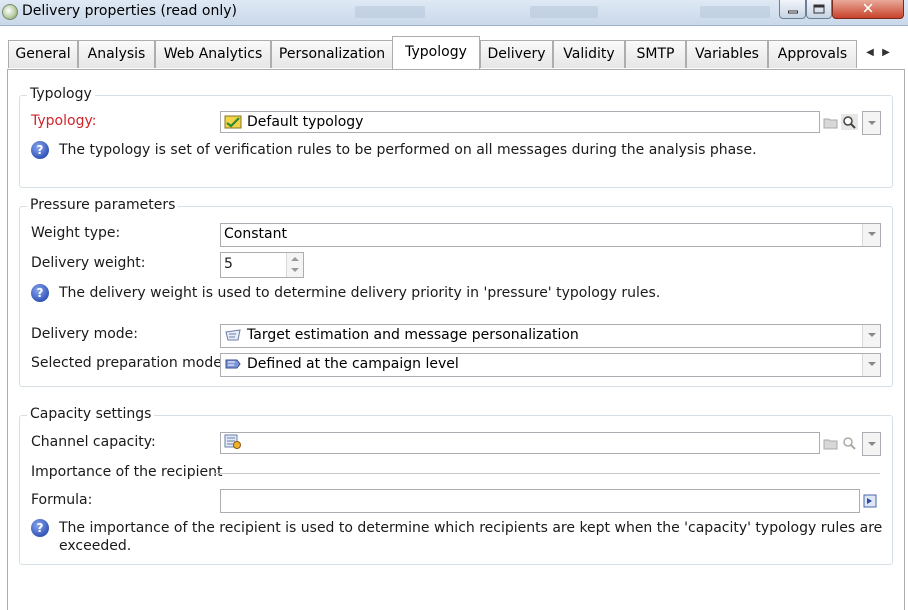 Image resolution: width=908 pixels, height=610 pixels. What do you see at coordinates (332, 54) in the screenshot?
I see `tab-personalization: Personalization` at bounding box center [332, 54].